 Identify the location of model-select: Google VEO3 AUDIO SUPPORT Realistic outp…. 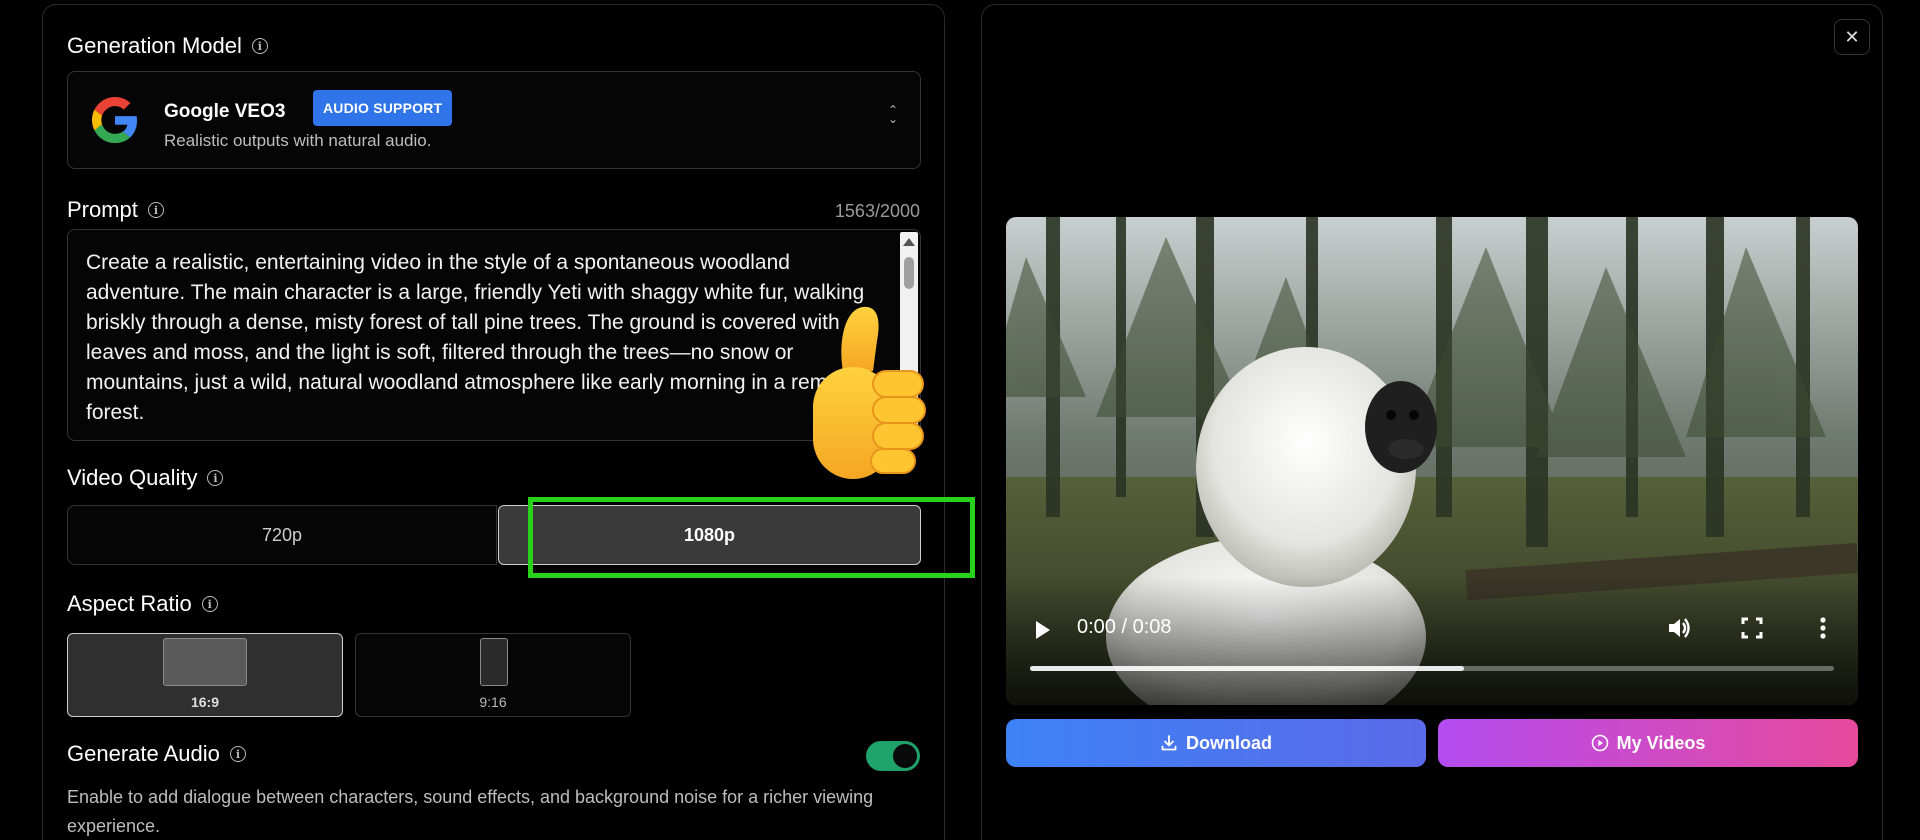
(494, 120).